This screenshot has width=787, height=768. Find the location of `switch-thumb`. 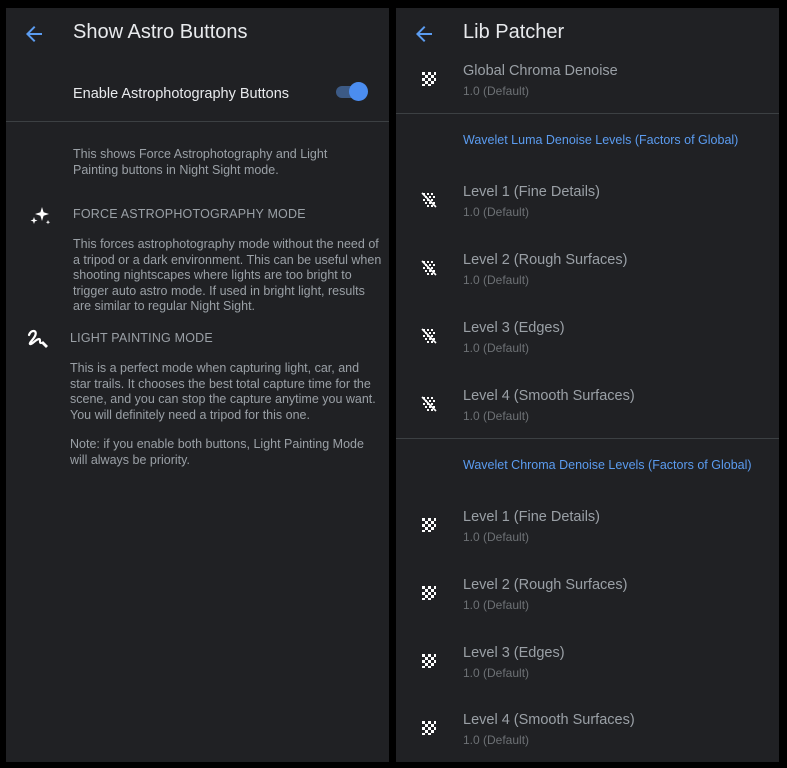

switch-thumb is located at coordinates (358, 91).